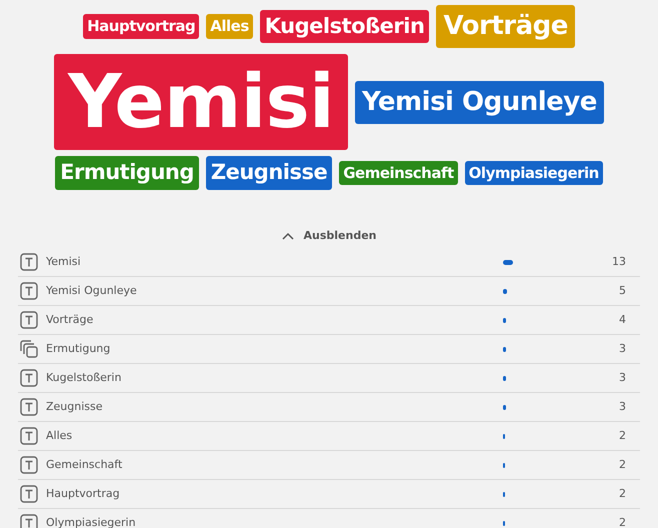 The height and width of the screenshot is (528, 658). What do you see at coordinates (141, 26) in the screenshot?
I see `word-tag: Hauptvortrag` at bounding box center [141, 26].